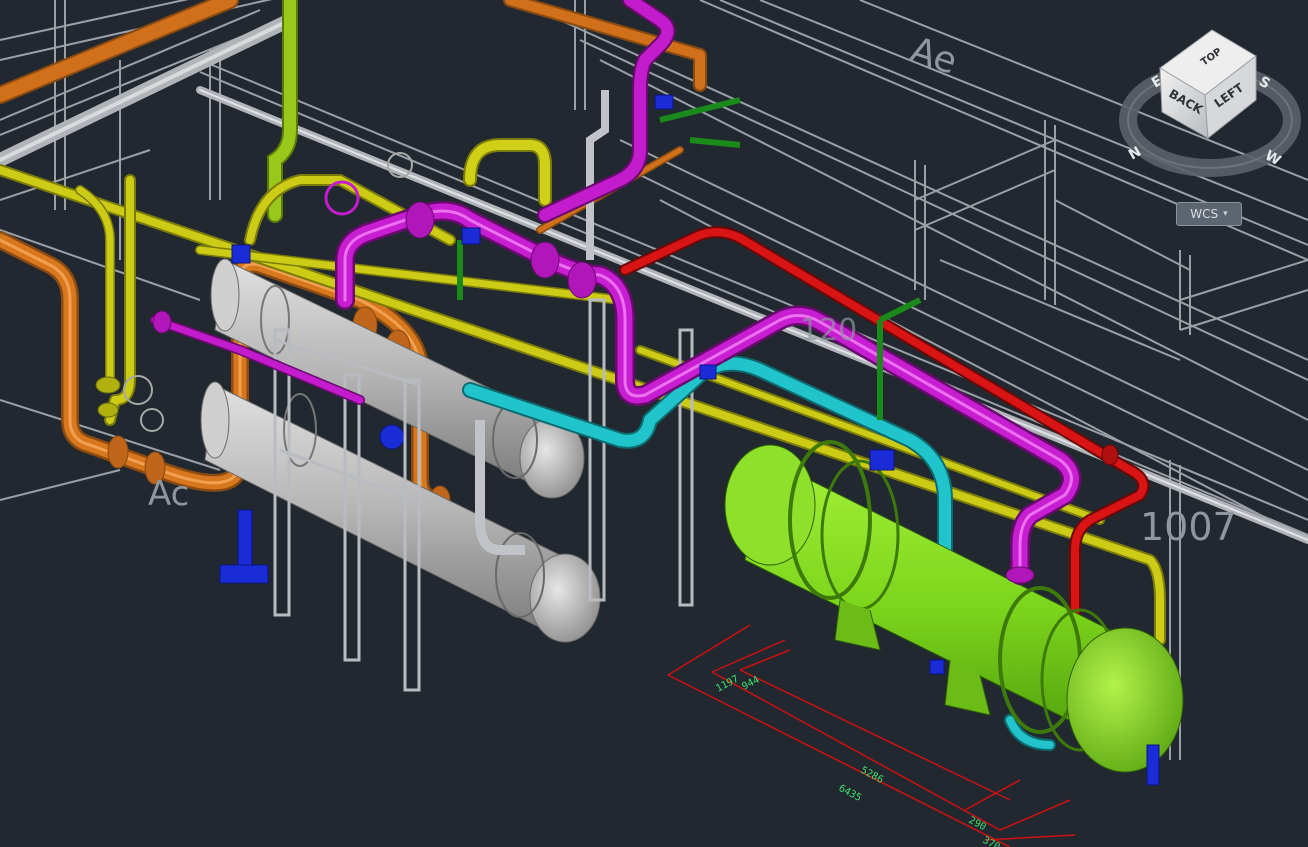  What do you see at coordinates (850, 793) in the screenshot?
I see `dim-6435: 6435` at bounding box center [850, 793].